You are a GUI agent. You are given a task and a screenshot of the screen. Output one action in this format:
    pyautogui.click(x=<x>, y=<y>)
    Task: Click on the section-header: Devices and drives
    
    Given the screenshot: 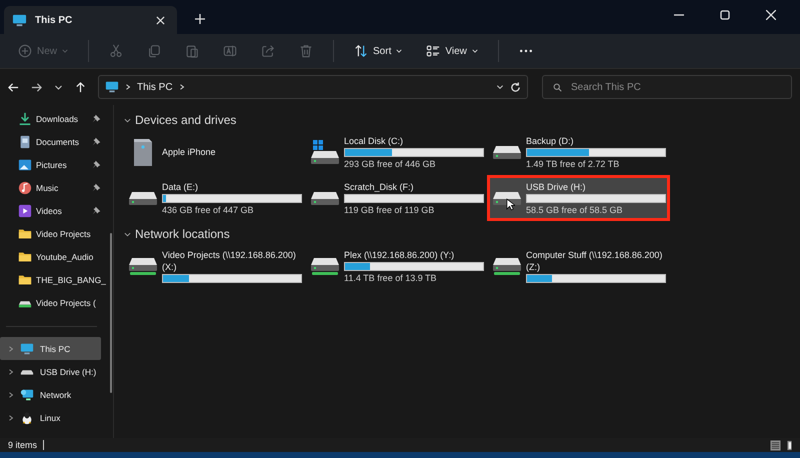 What is the action you would take?
    pyautogui.click(x=185, y=120)
    